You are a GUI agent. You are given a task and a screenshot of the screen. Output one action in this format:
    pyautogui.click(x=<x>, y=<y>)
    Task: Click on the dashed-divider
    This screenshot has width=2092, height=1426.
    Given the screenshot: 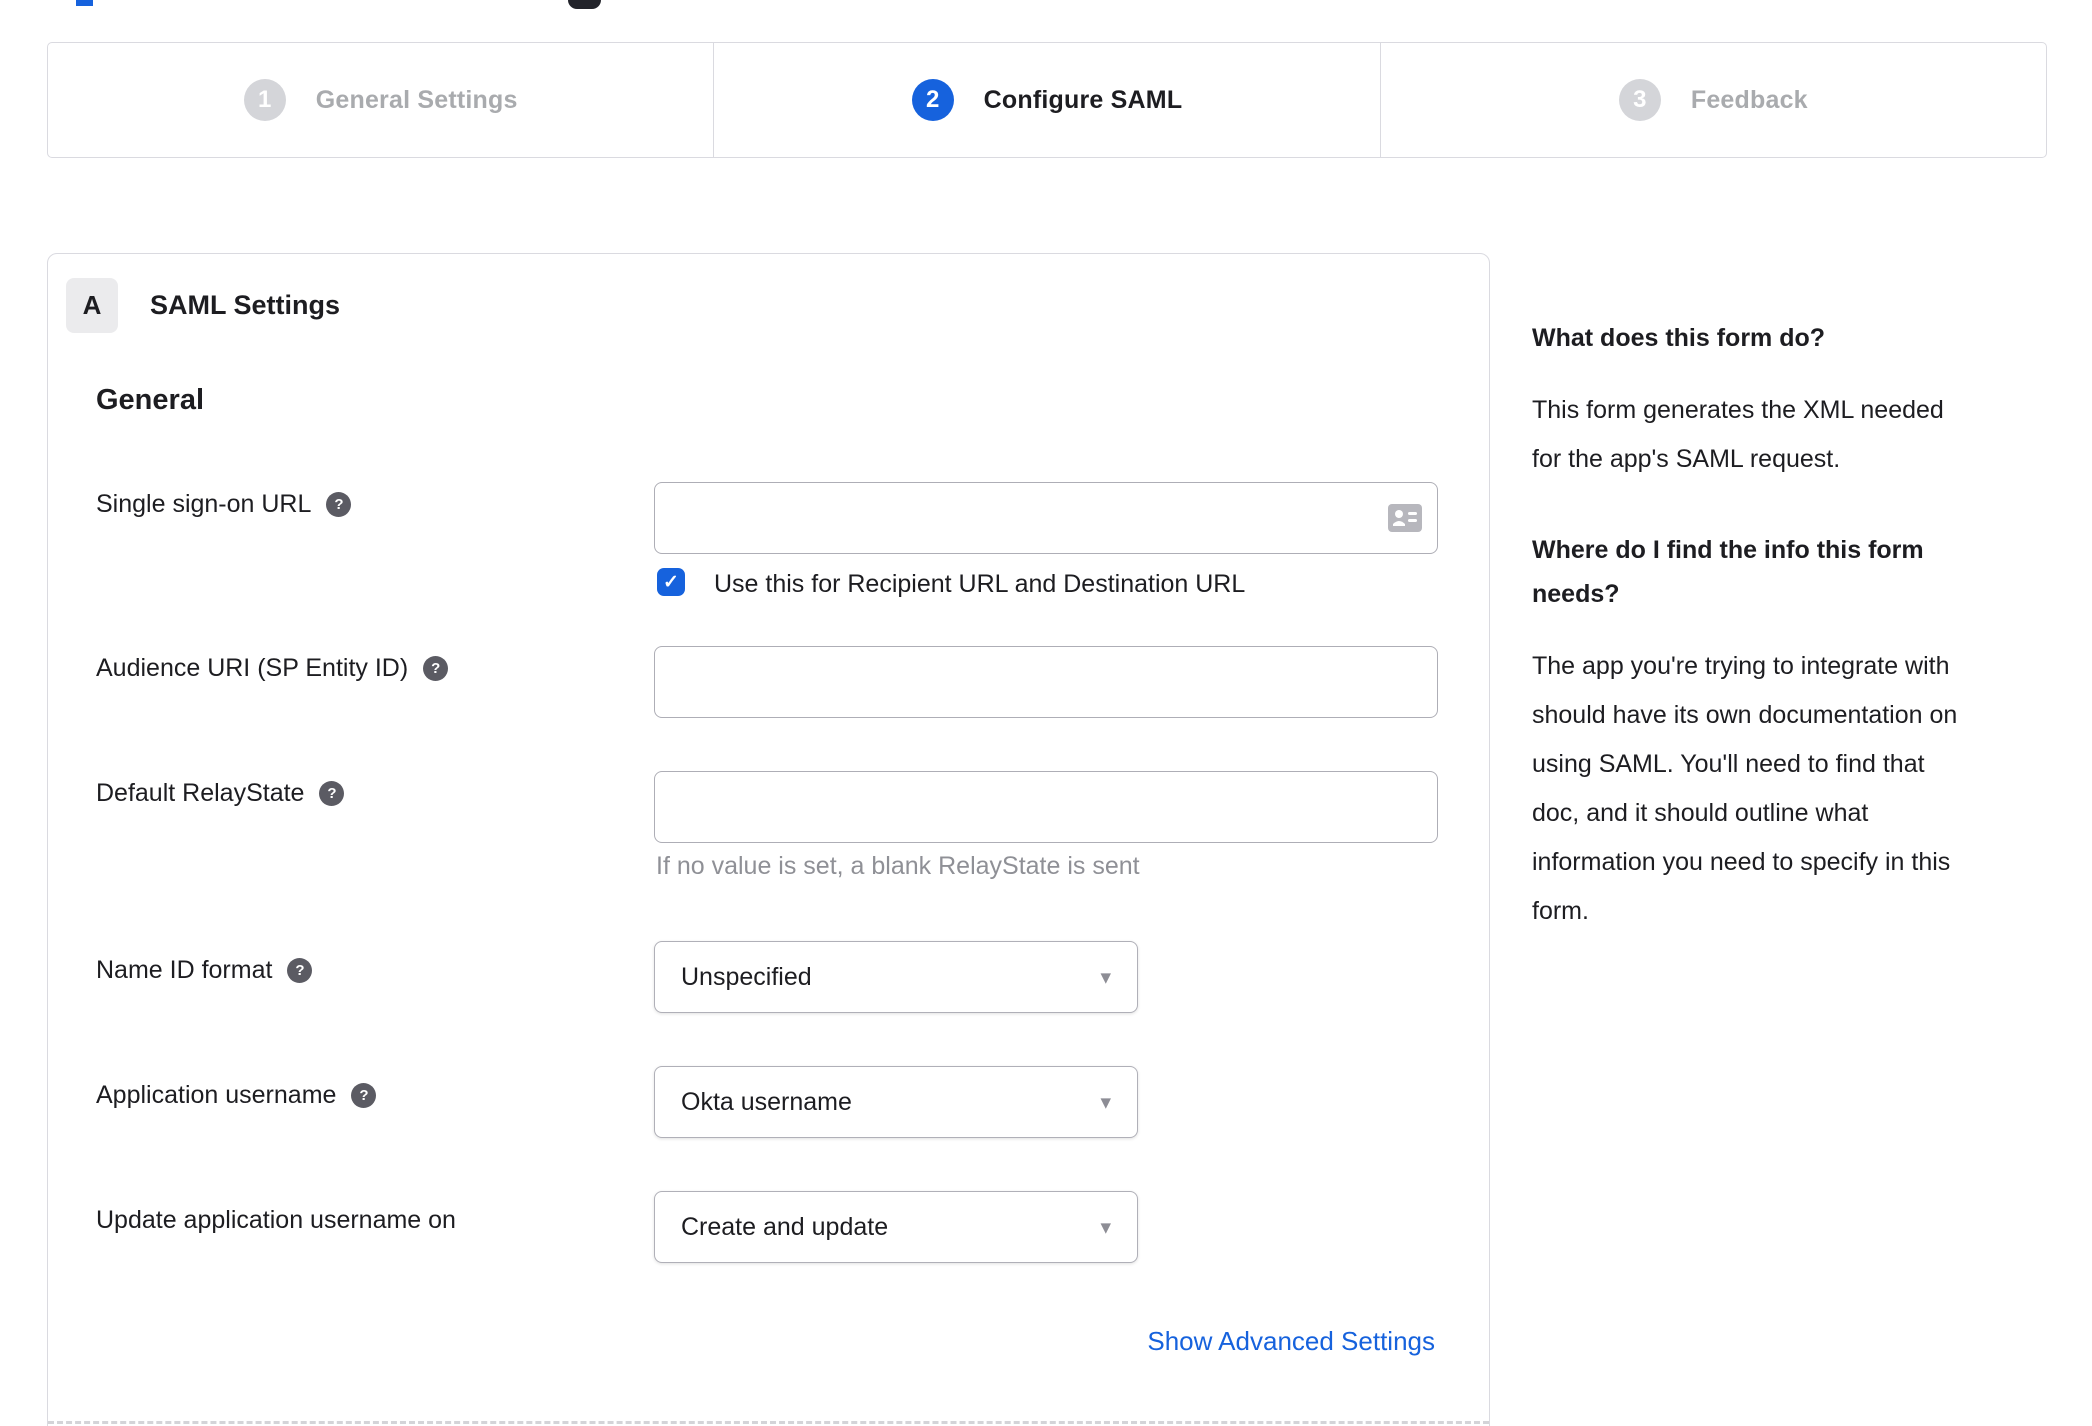 What is the action you would take?
    pyautogui.click(x=768, y=1422)
    